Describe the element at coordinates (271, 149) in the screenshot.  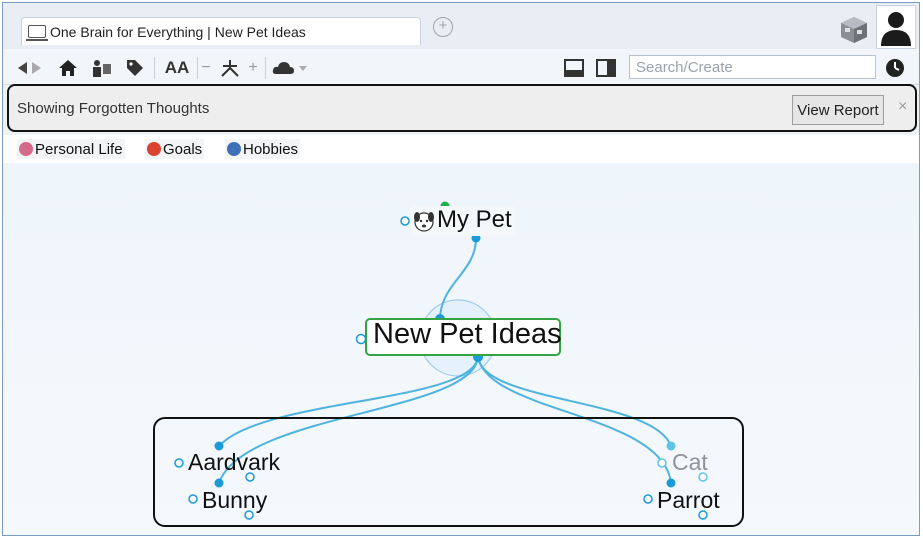
I see `pin-label: Hobbies` at that location.